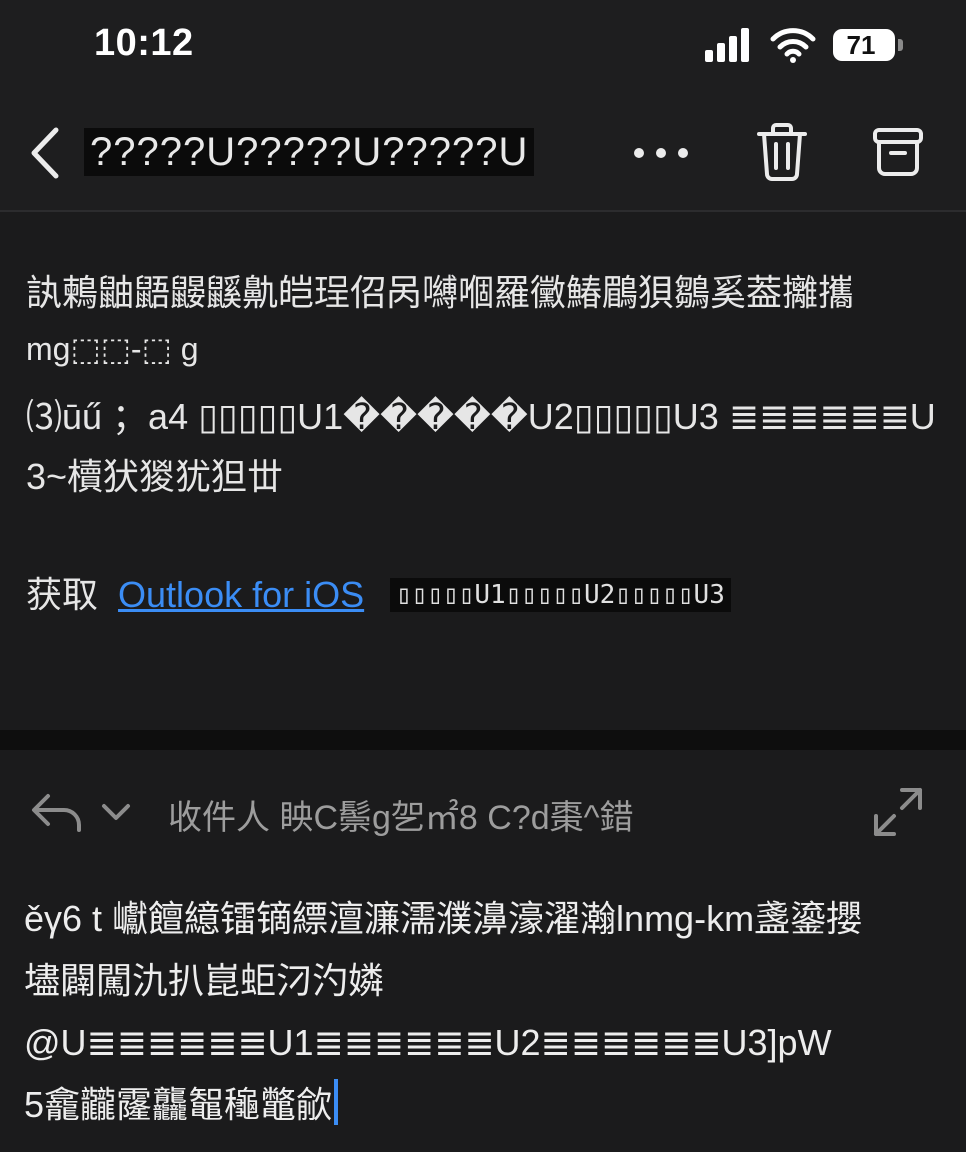  I want to click on battery-icon: 71, so click(869, 46).